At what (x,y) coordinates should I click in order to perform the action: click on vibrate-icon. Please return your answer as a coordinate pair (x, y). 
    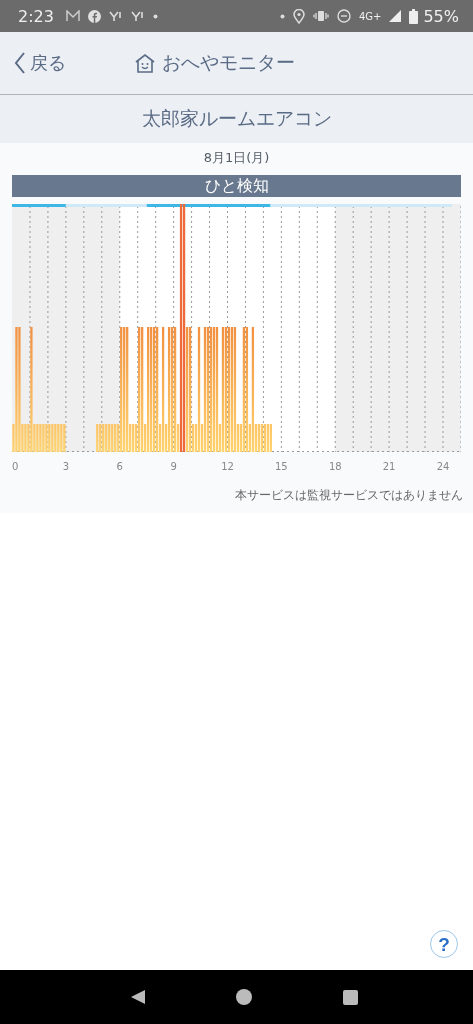
    Looking at the image, I should click on (320, 16).